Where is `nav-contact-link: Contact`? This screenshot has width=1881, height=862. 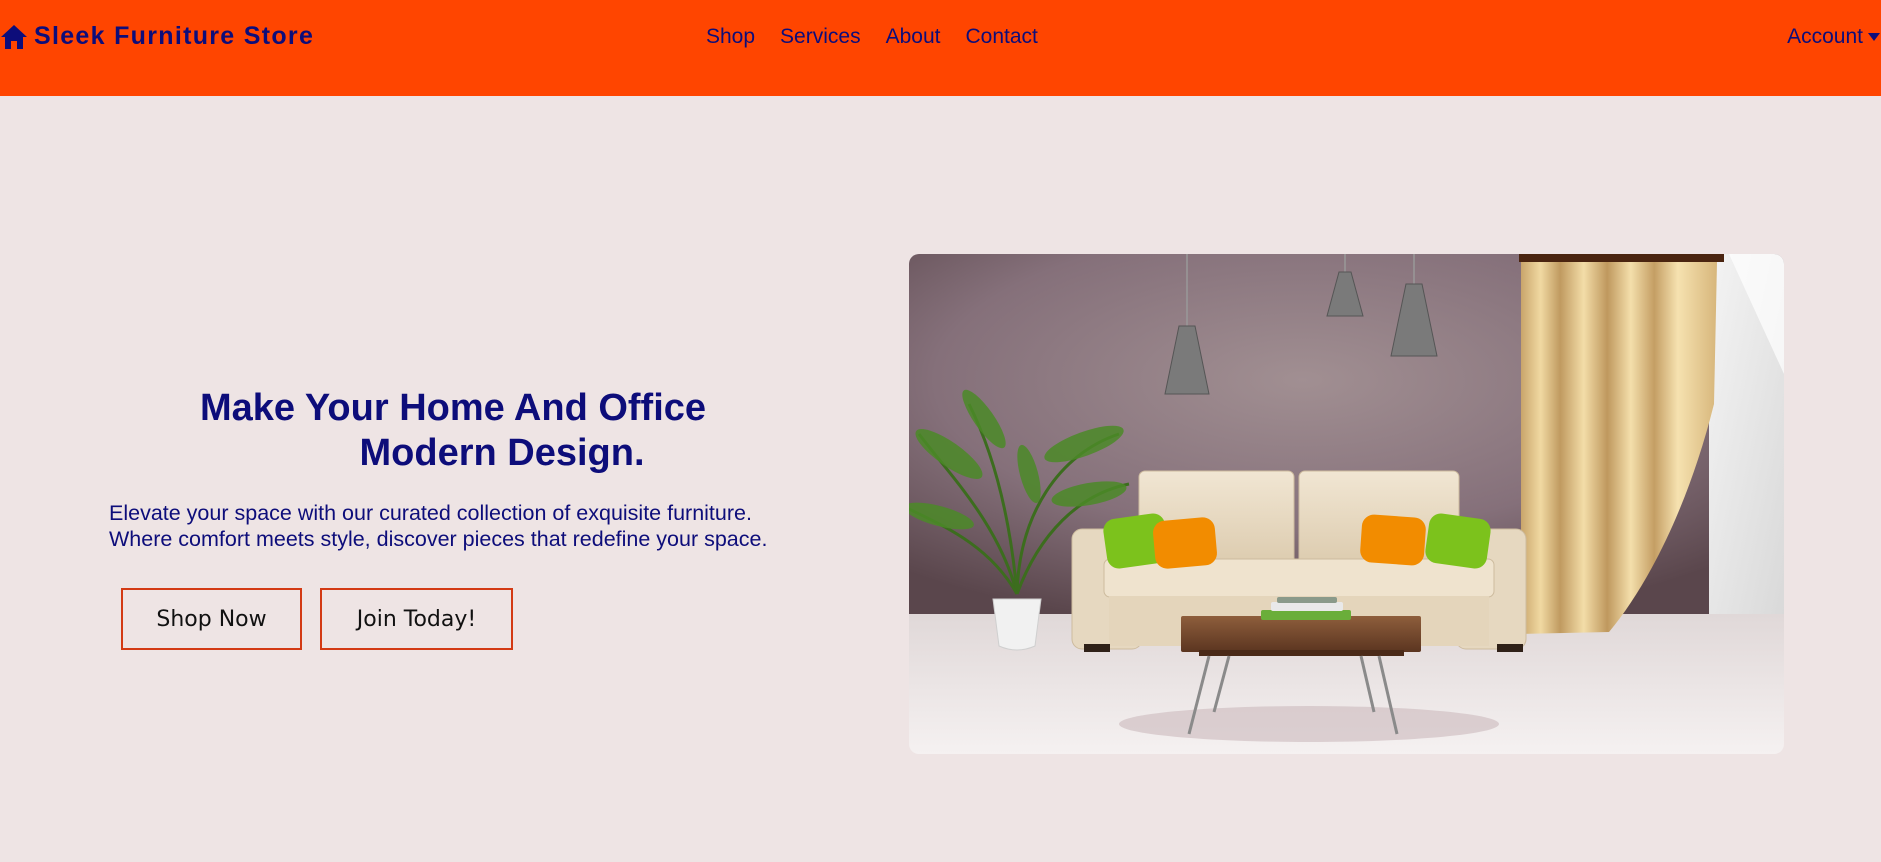
nav-contact-link: Contact is located at coordinates (1001, 37).